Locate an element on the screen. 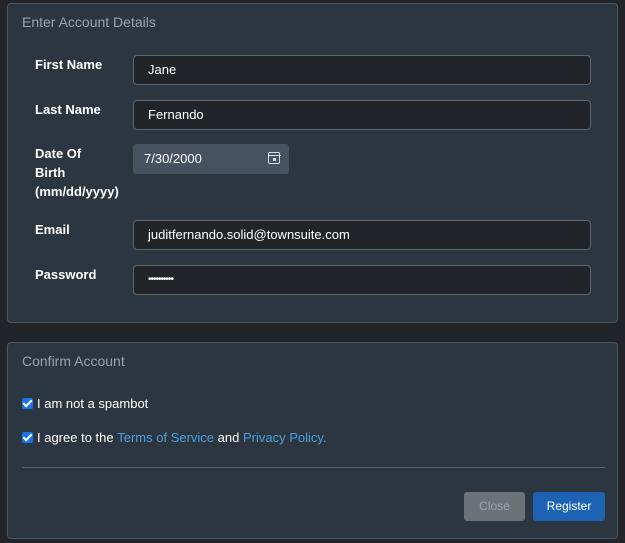  privacy-policy-link: Privacy Policy. is located at coordinates (285, 437).